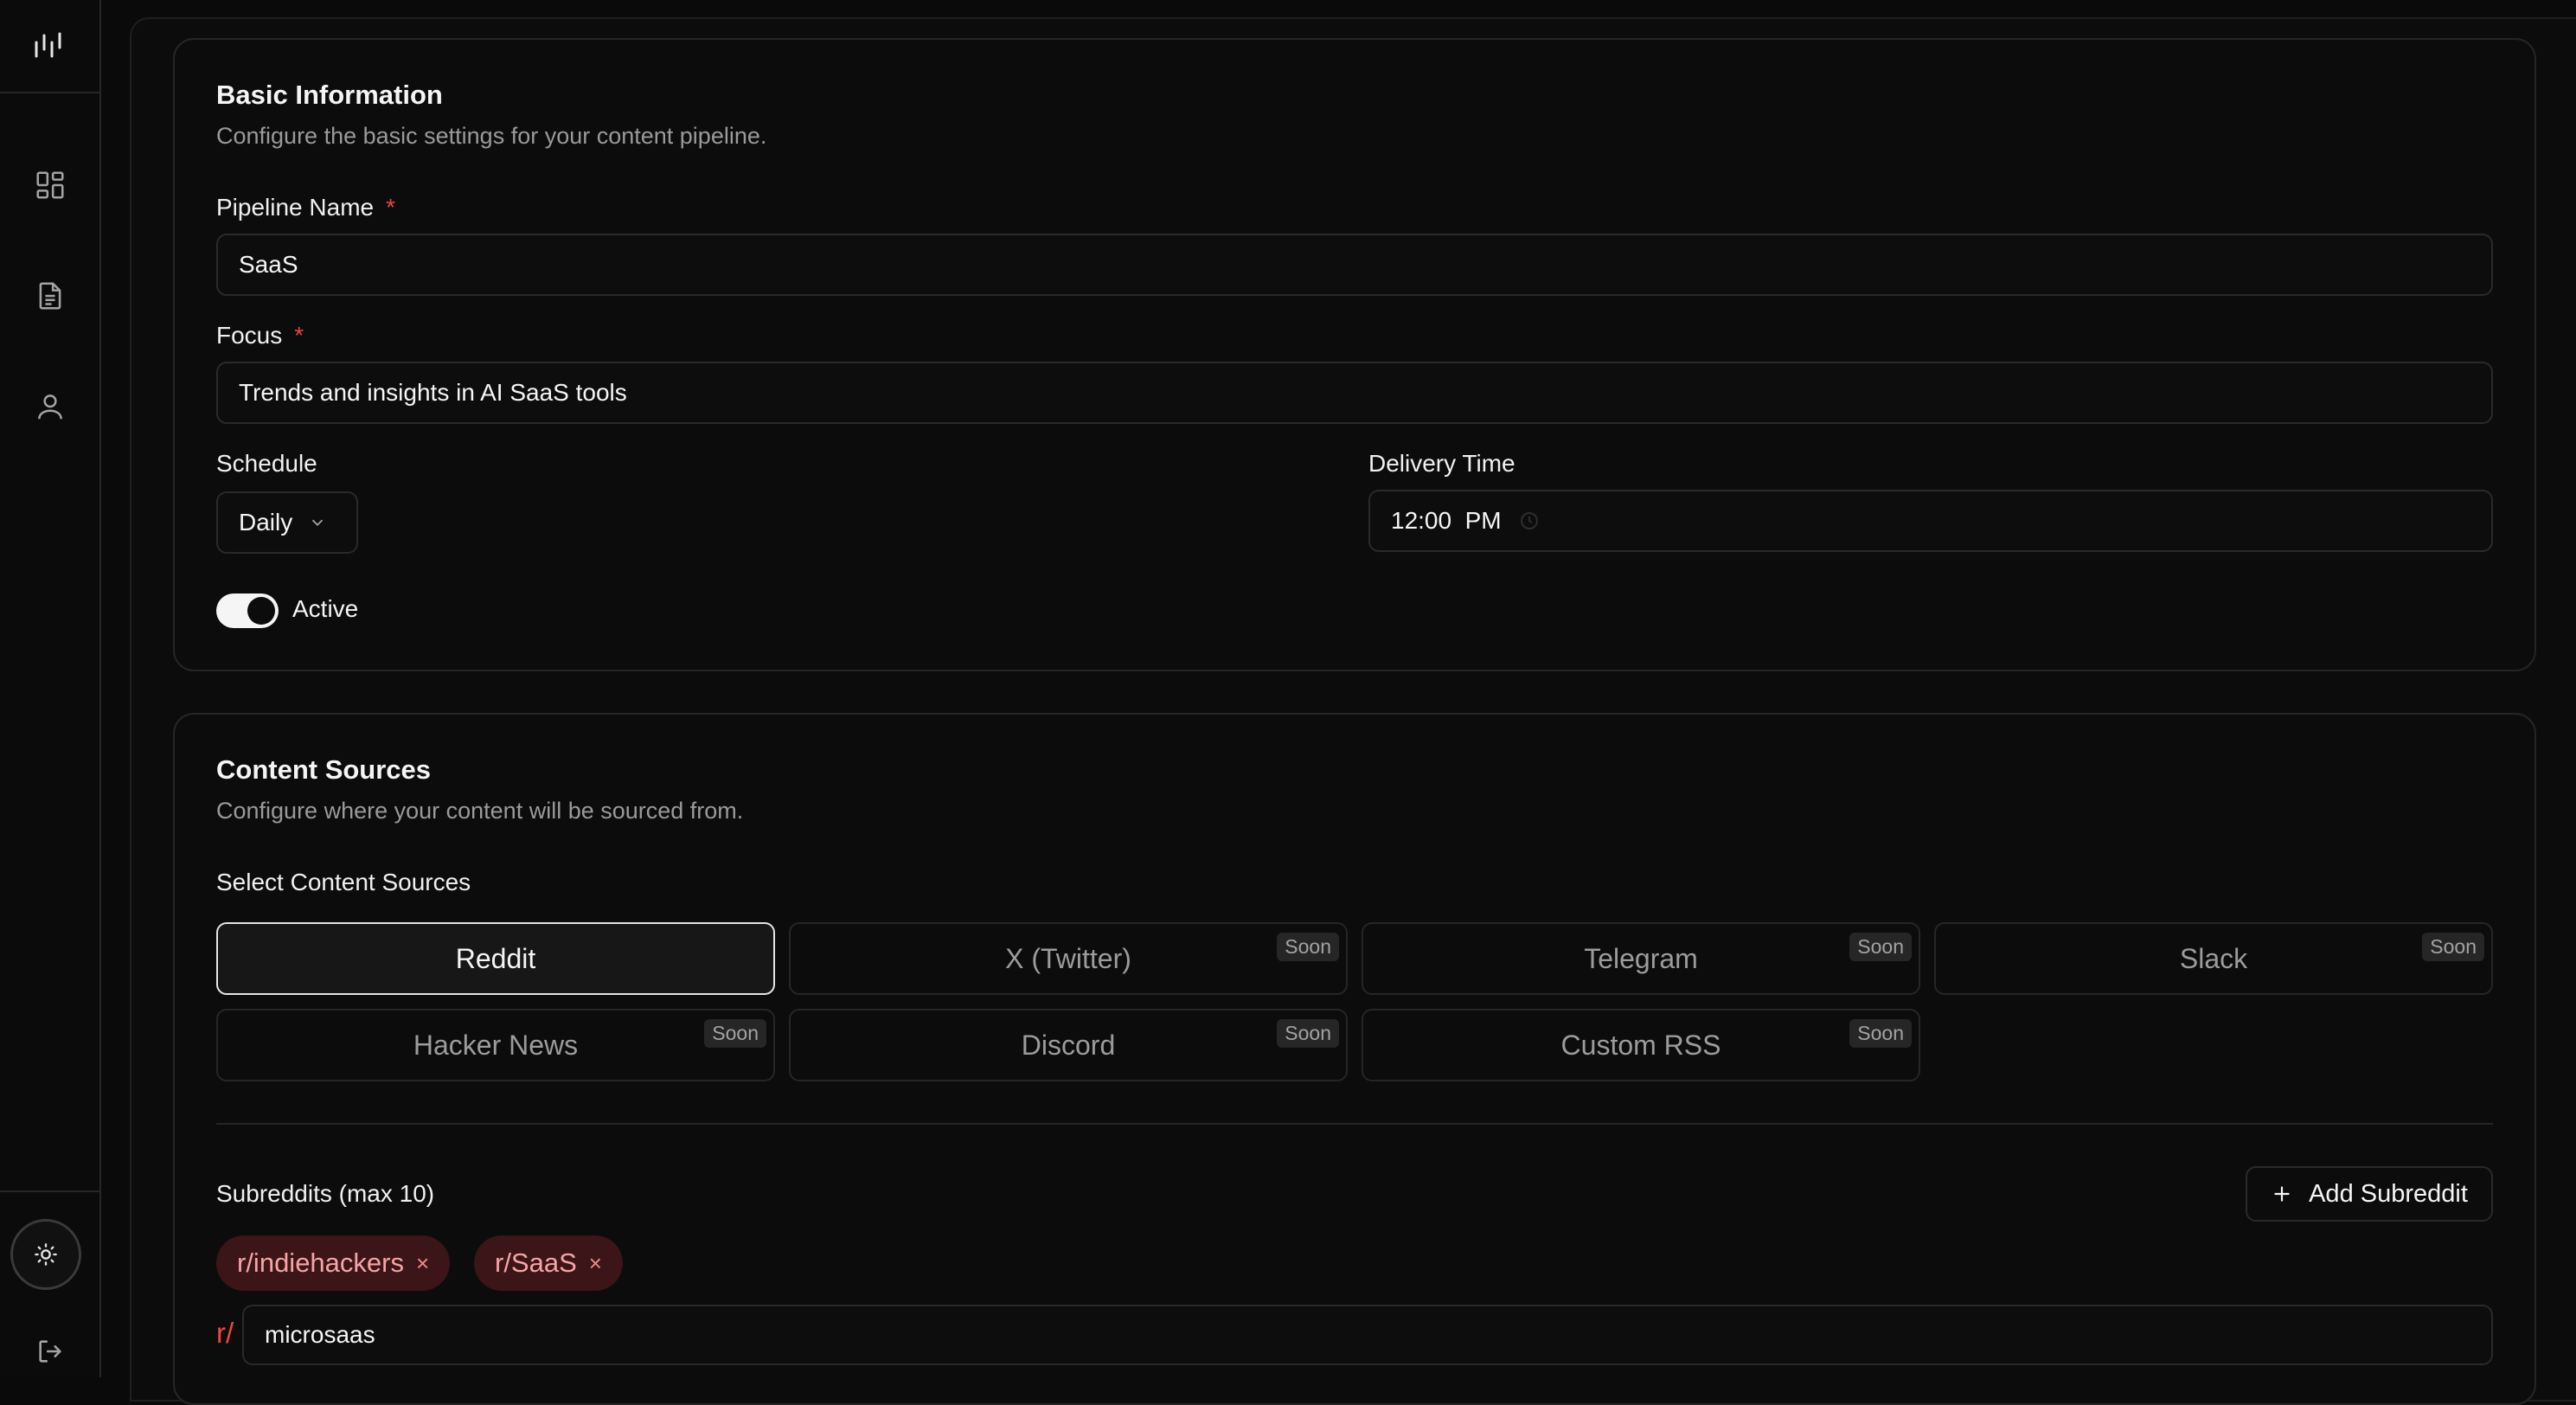 The width and height of the screenshot is (2576, 1405). Describe the element at coordinates (2388, 1193) in the screenshot. I see `add-subreddit-label: Add Subreddit` at that location.